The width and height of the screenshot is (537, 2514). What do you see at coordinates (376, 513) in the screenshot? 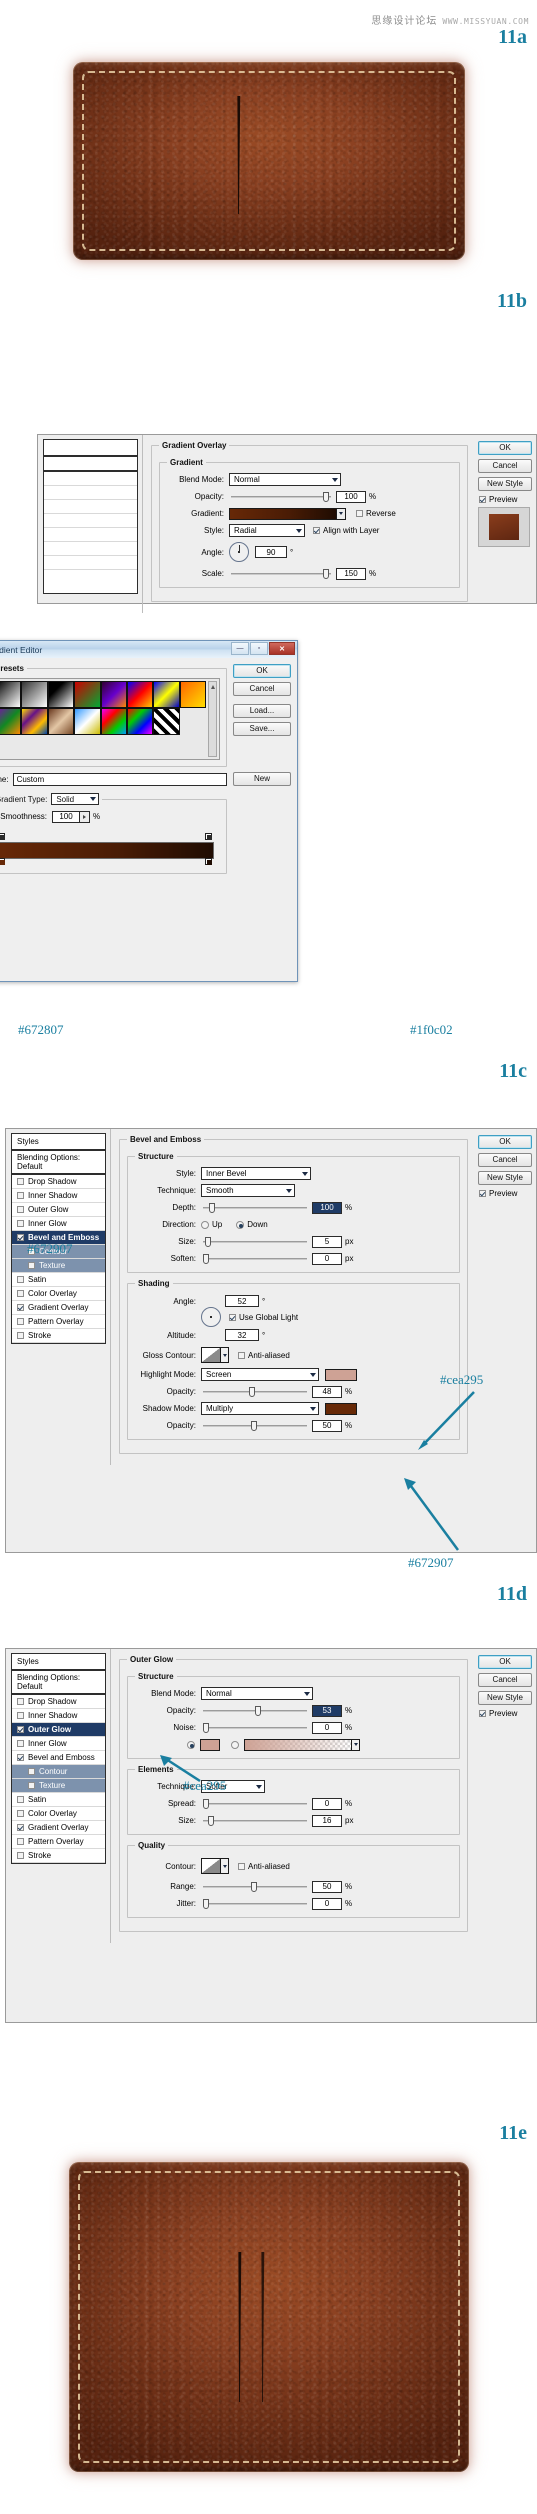
I see `reverse-checkbox: Reverse` at bounding box center [376, 513].